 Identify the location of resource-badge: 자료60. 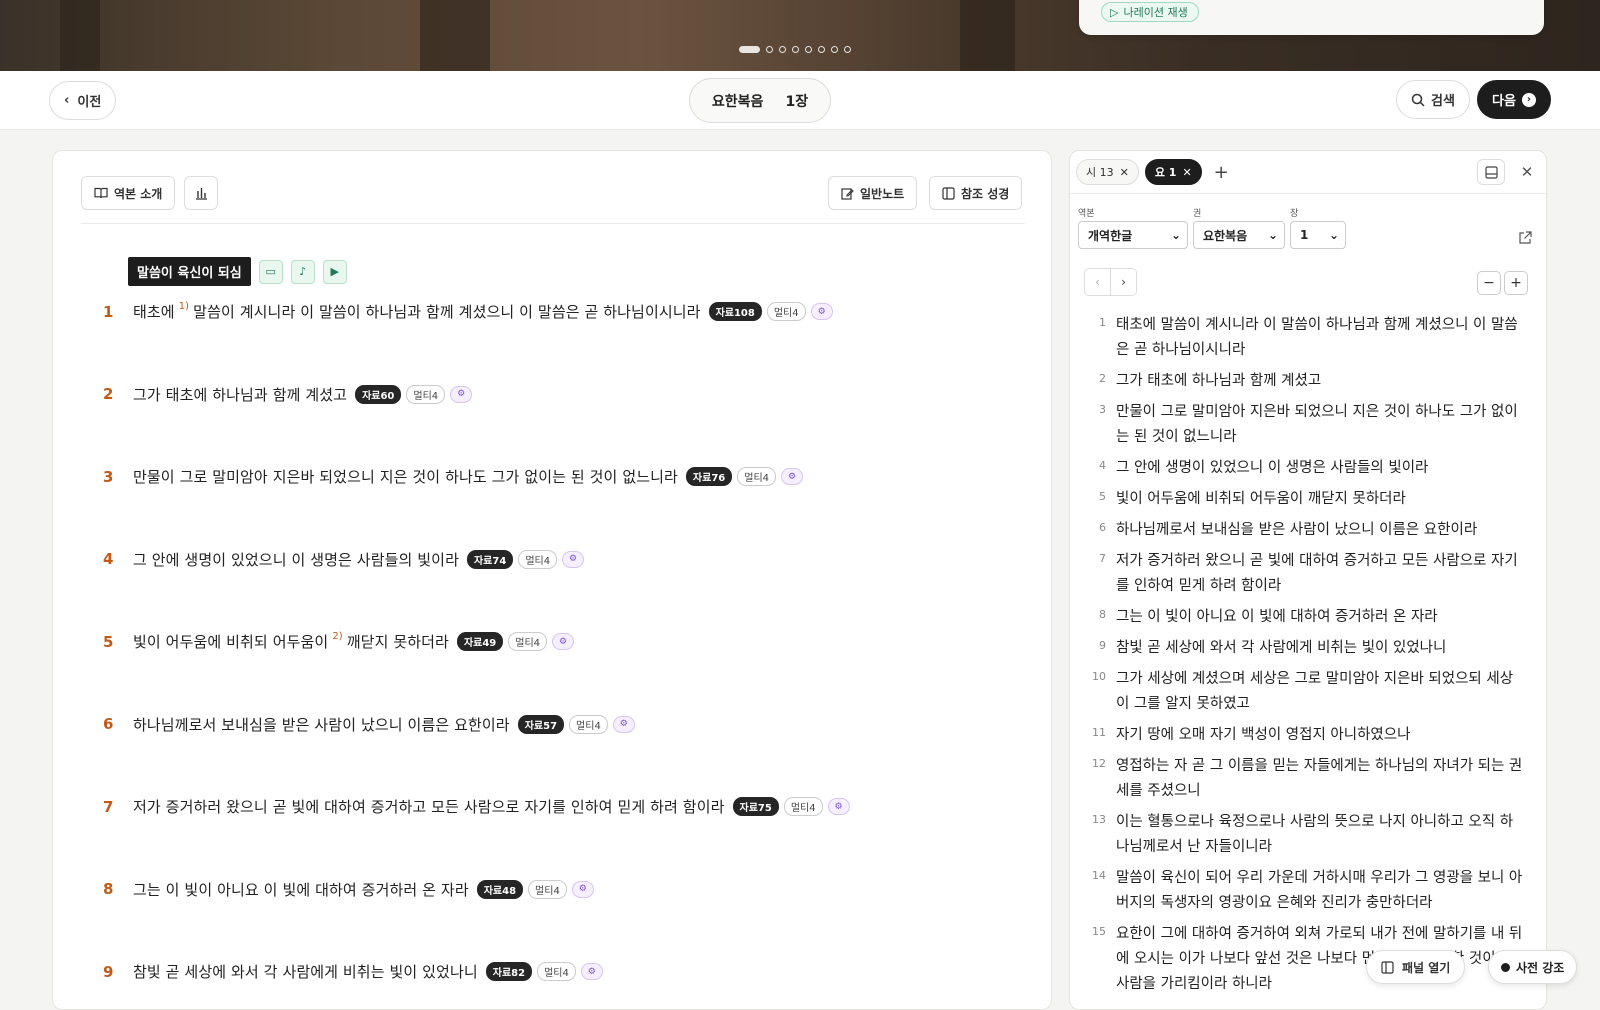
(378, 394).